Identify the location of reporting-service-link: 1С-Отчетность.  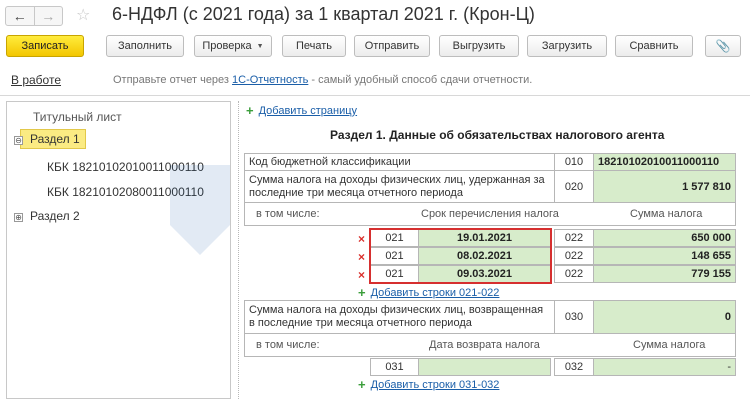
(270, 80).